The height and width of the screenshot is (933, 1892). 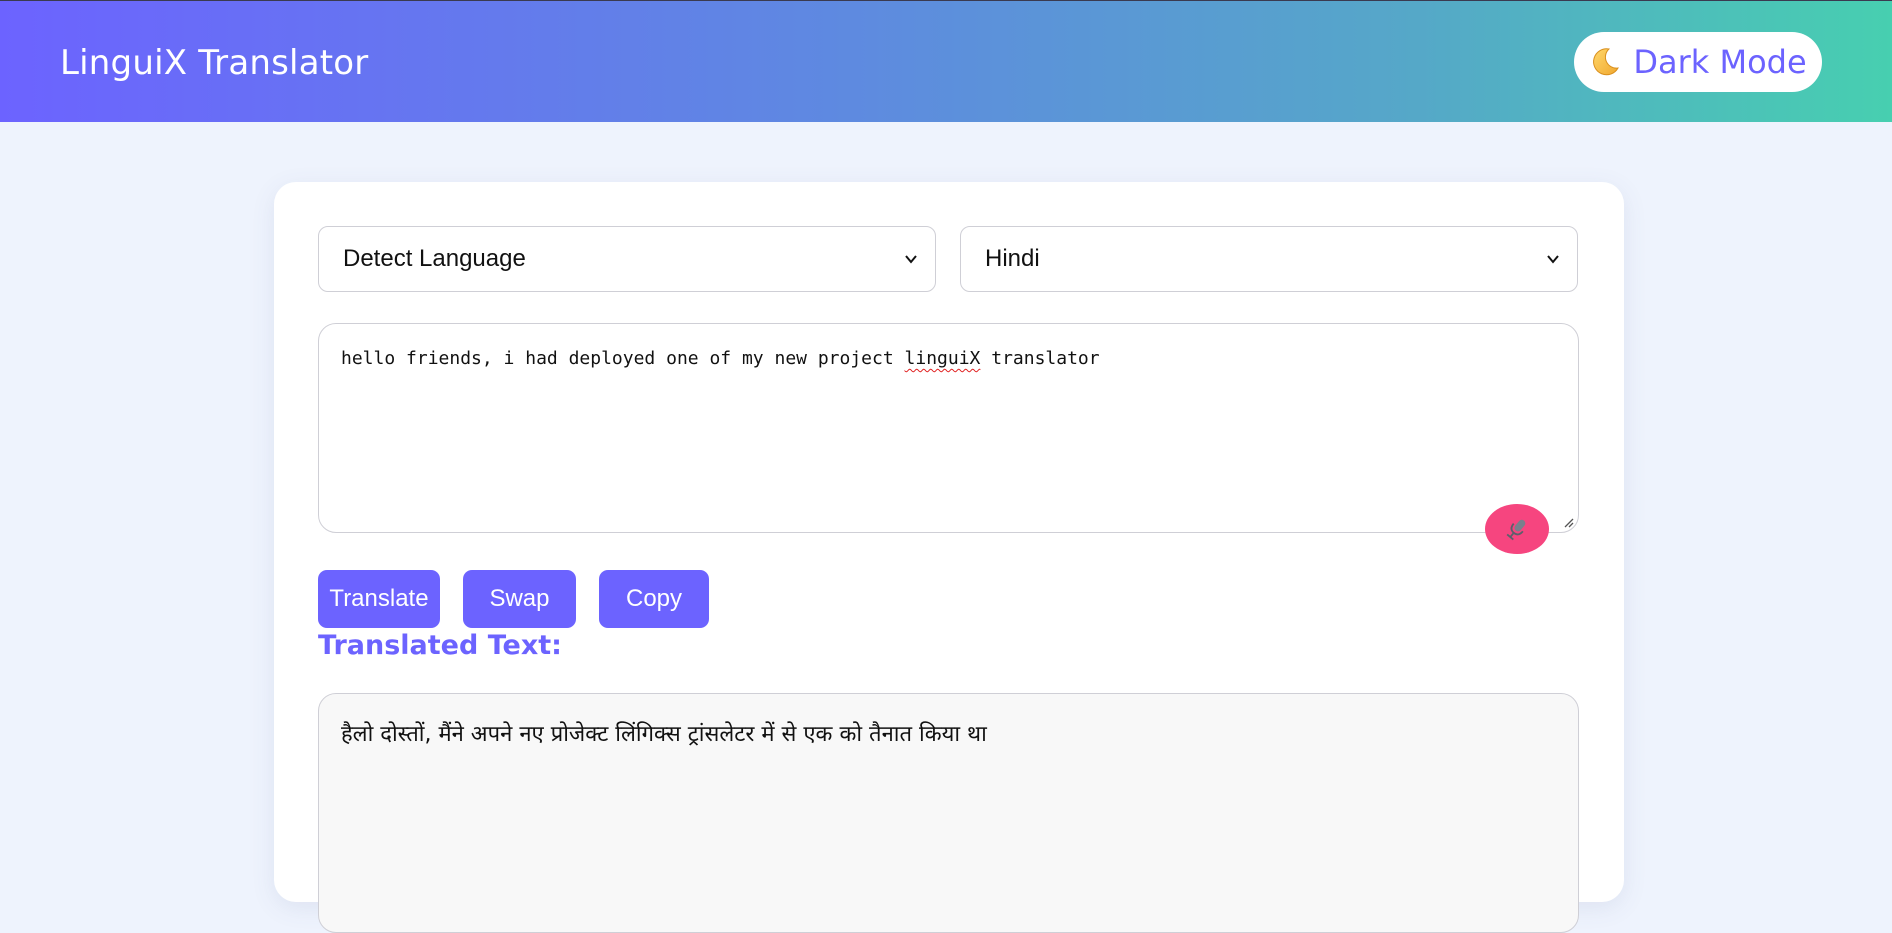 What do you see at coordinates (942, 358) in the screenshot?
I see `misspelled-word: linguiX` at bounding box center [942, 358].